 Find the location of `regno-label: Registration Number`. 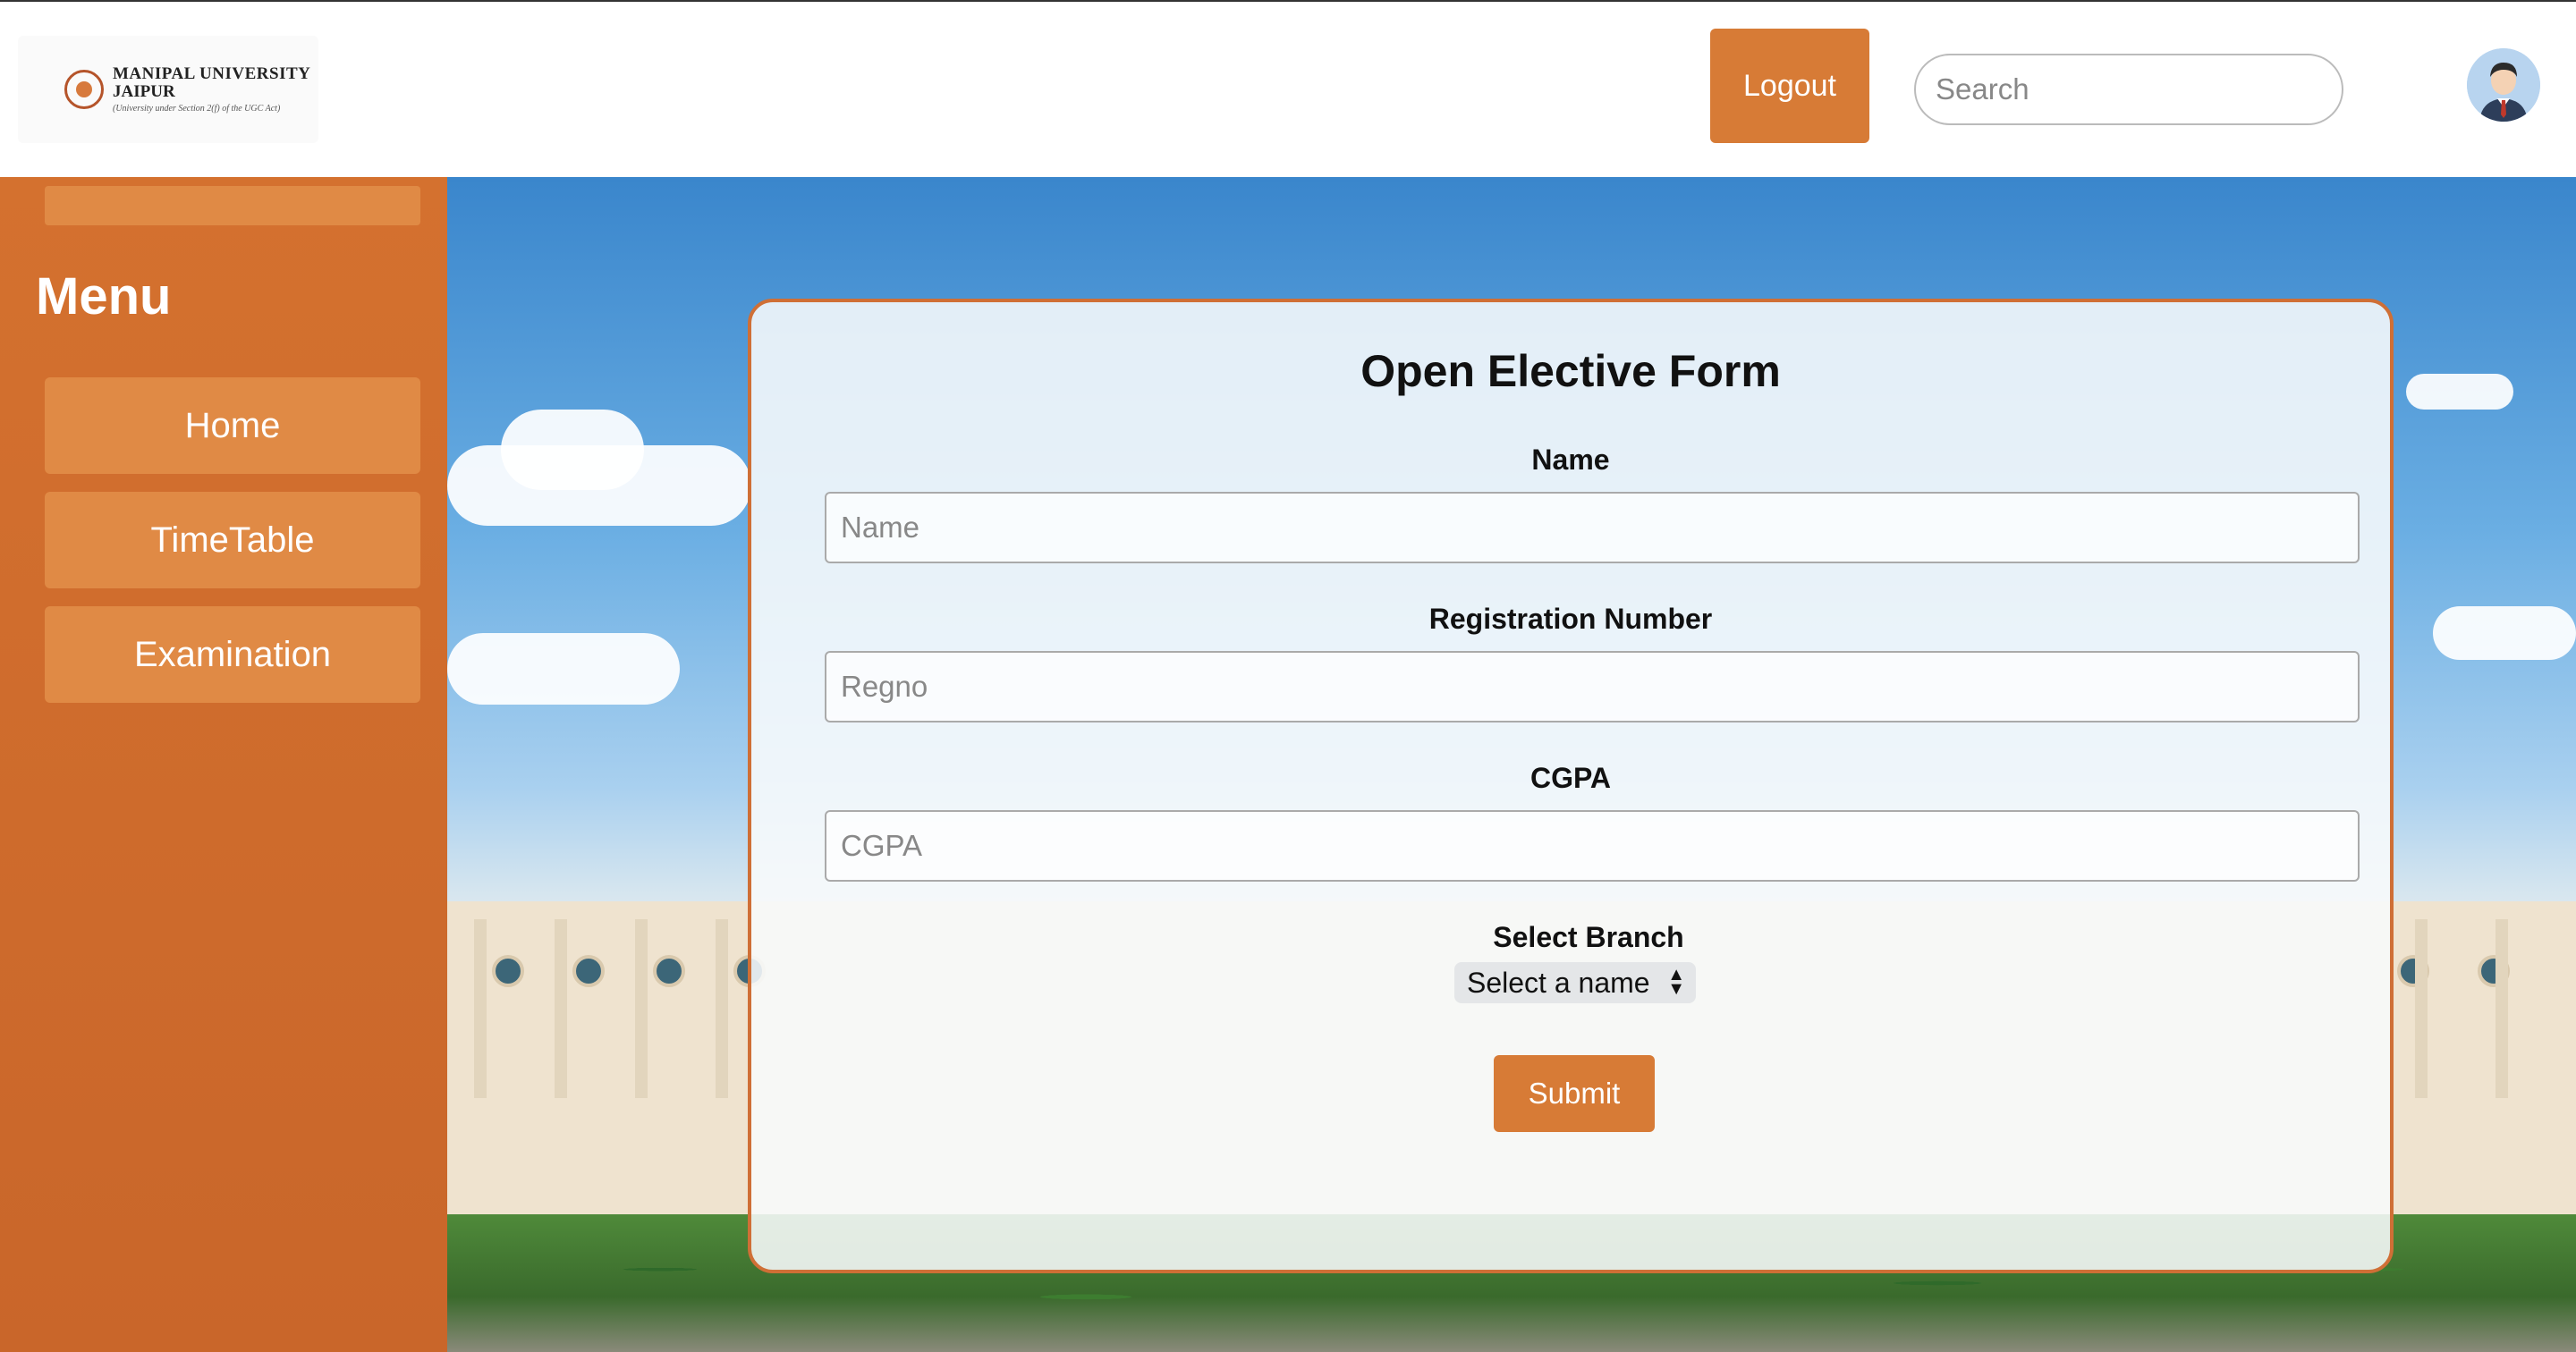

regno-label: Registration Number is located at coordinates (1570, 619).